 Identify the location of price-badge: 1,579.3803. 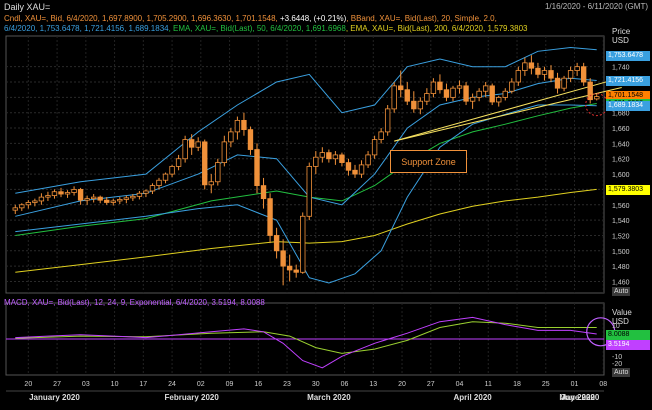
(628, 189).